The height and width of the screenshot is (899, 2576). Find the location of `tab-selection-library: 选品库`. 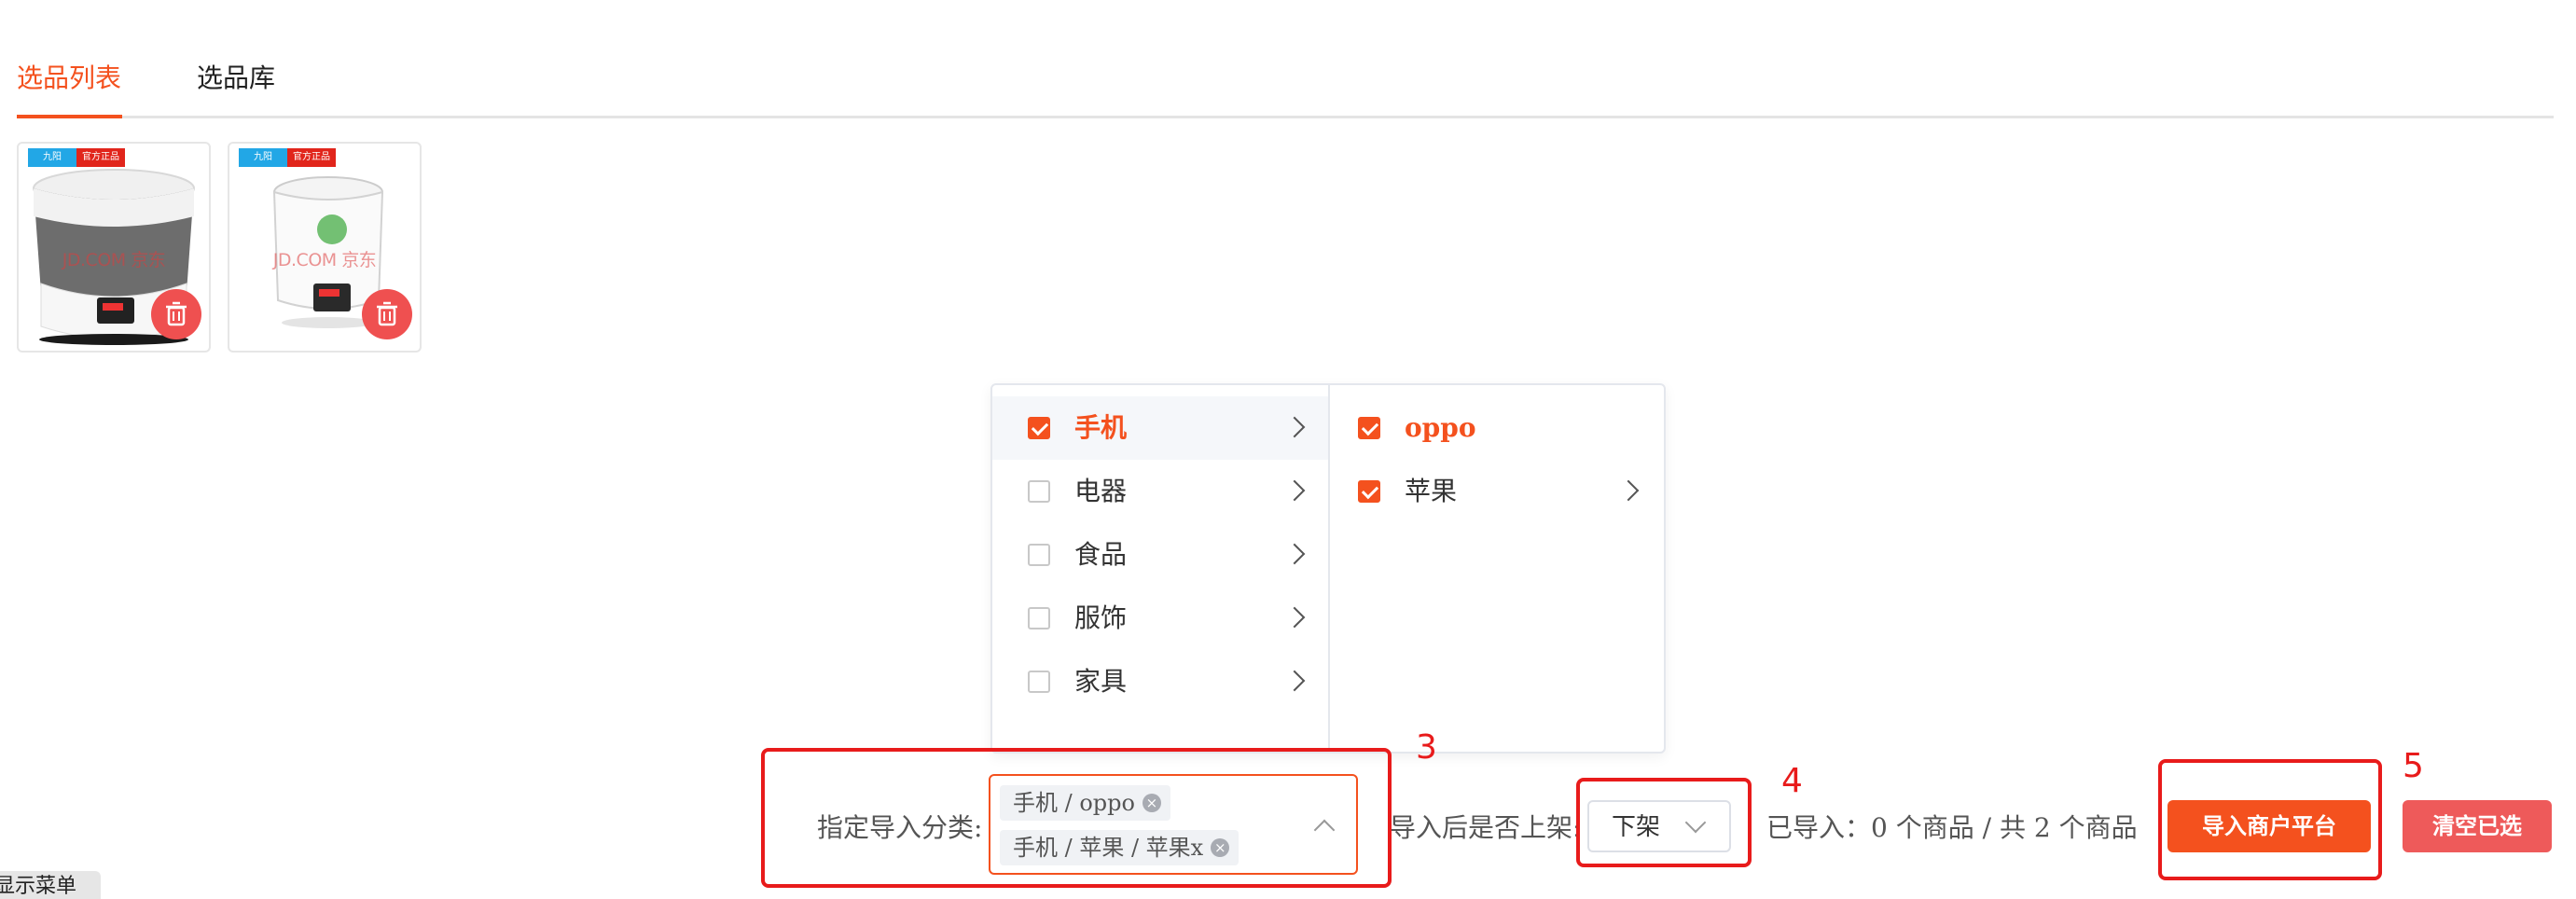

tab-selection-library: 选品库 is located at coordinates (236, 78).